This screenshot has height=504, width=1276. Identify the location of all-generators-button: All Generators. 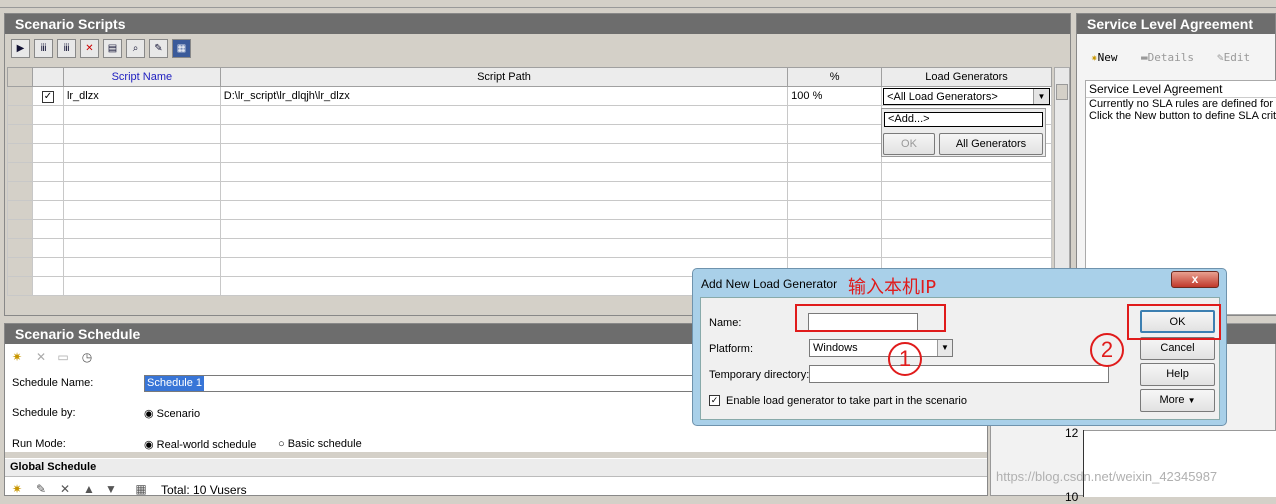
(991, 144).